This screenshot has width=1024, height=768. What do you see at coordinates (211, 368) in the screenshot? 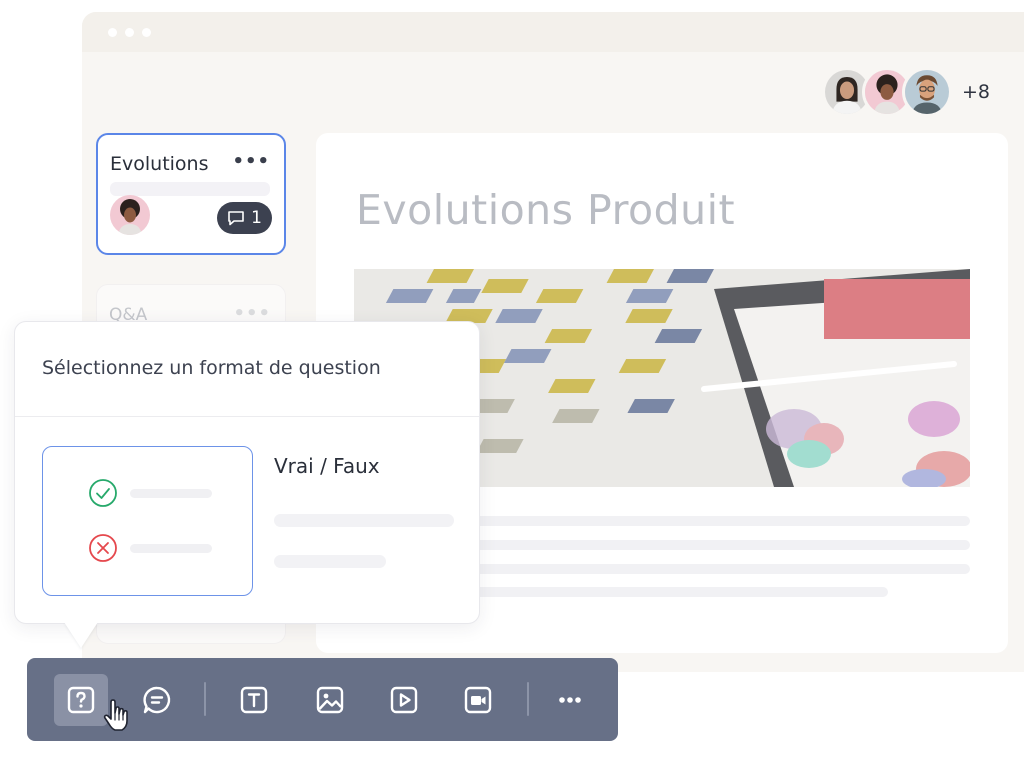
I see `popup-title: Sélectionnez un format de question` at bounding box center [211, 368].